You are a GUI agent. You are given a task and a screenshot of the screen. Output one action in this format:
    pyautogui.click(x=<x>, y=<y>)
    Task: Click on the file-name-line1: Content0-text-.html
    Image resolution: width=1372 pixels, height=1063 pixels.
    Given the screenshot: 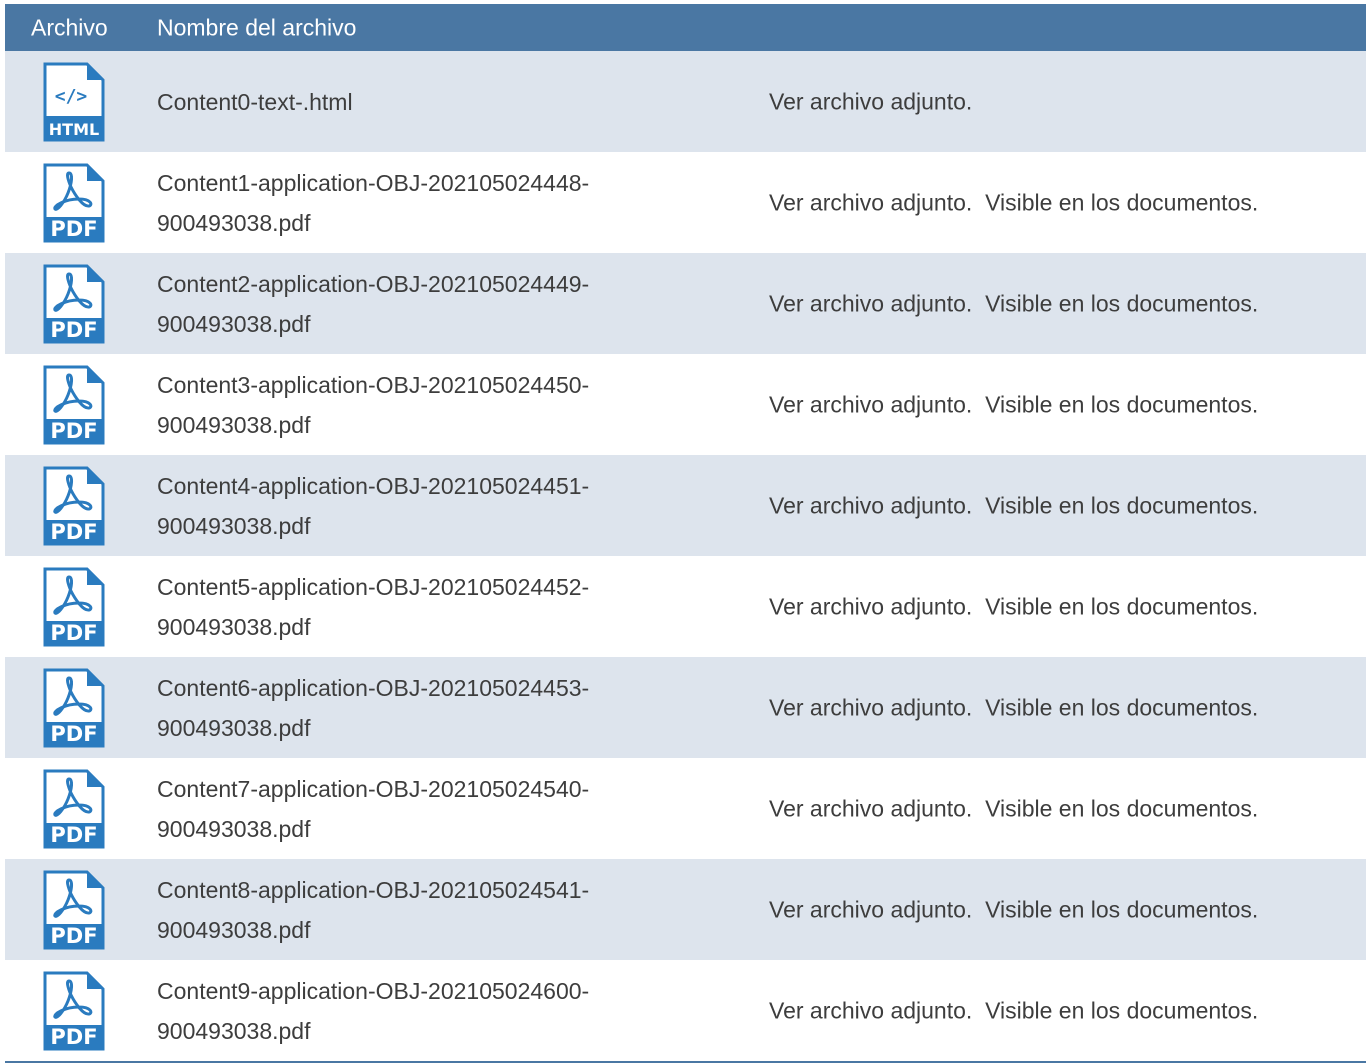 What is the action you would take?
    pyautogui.click(x=255, y=101)
    